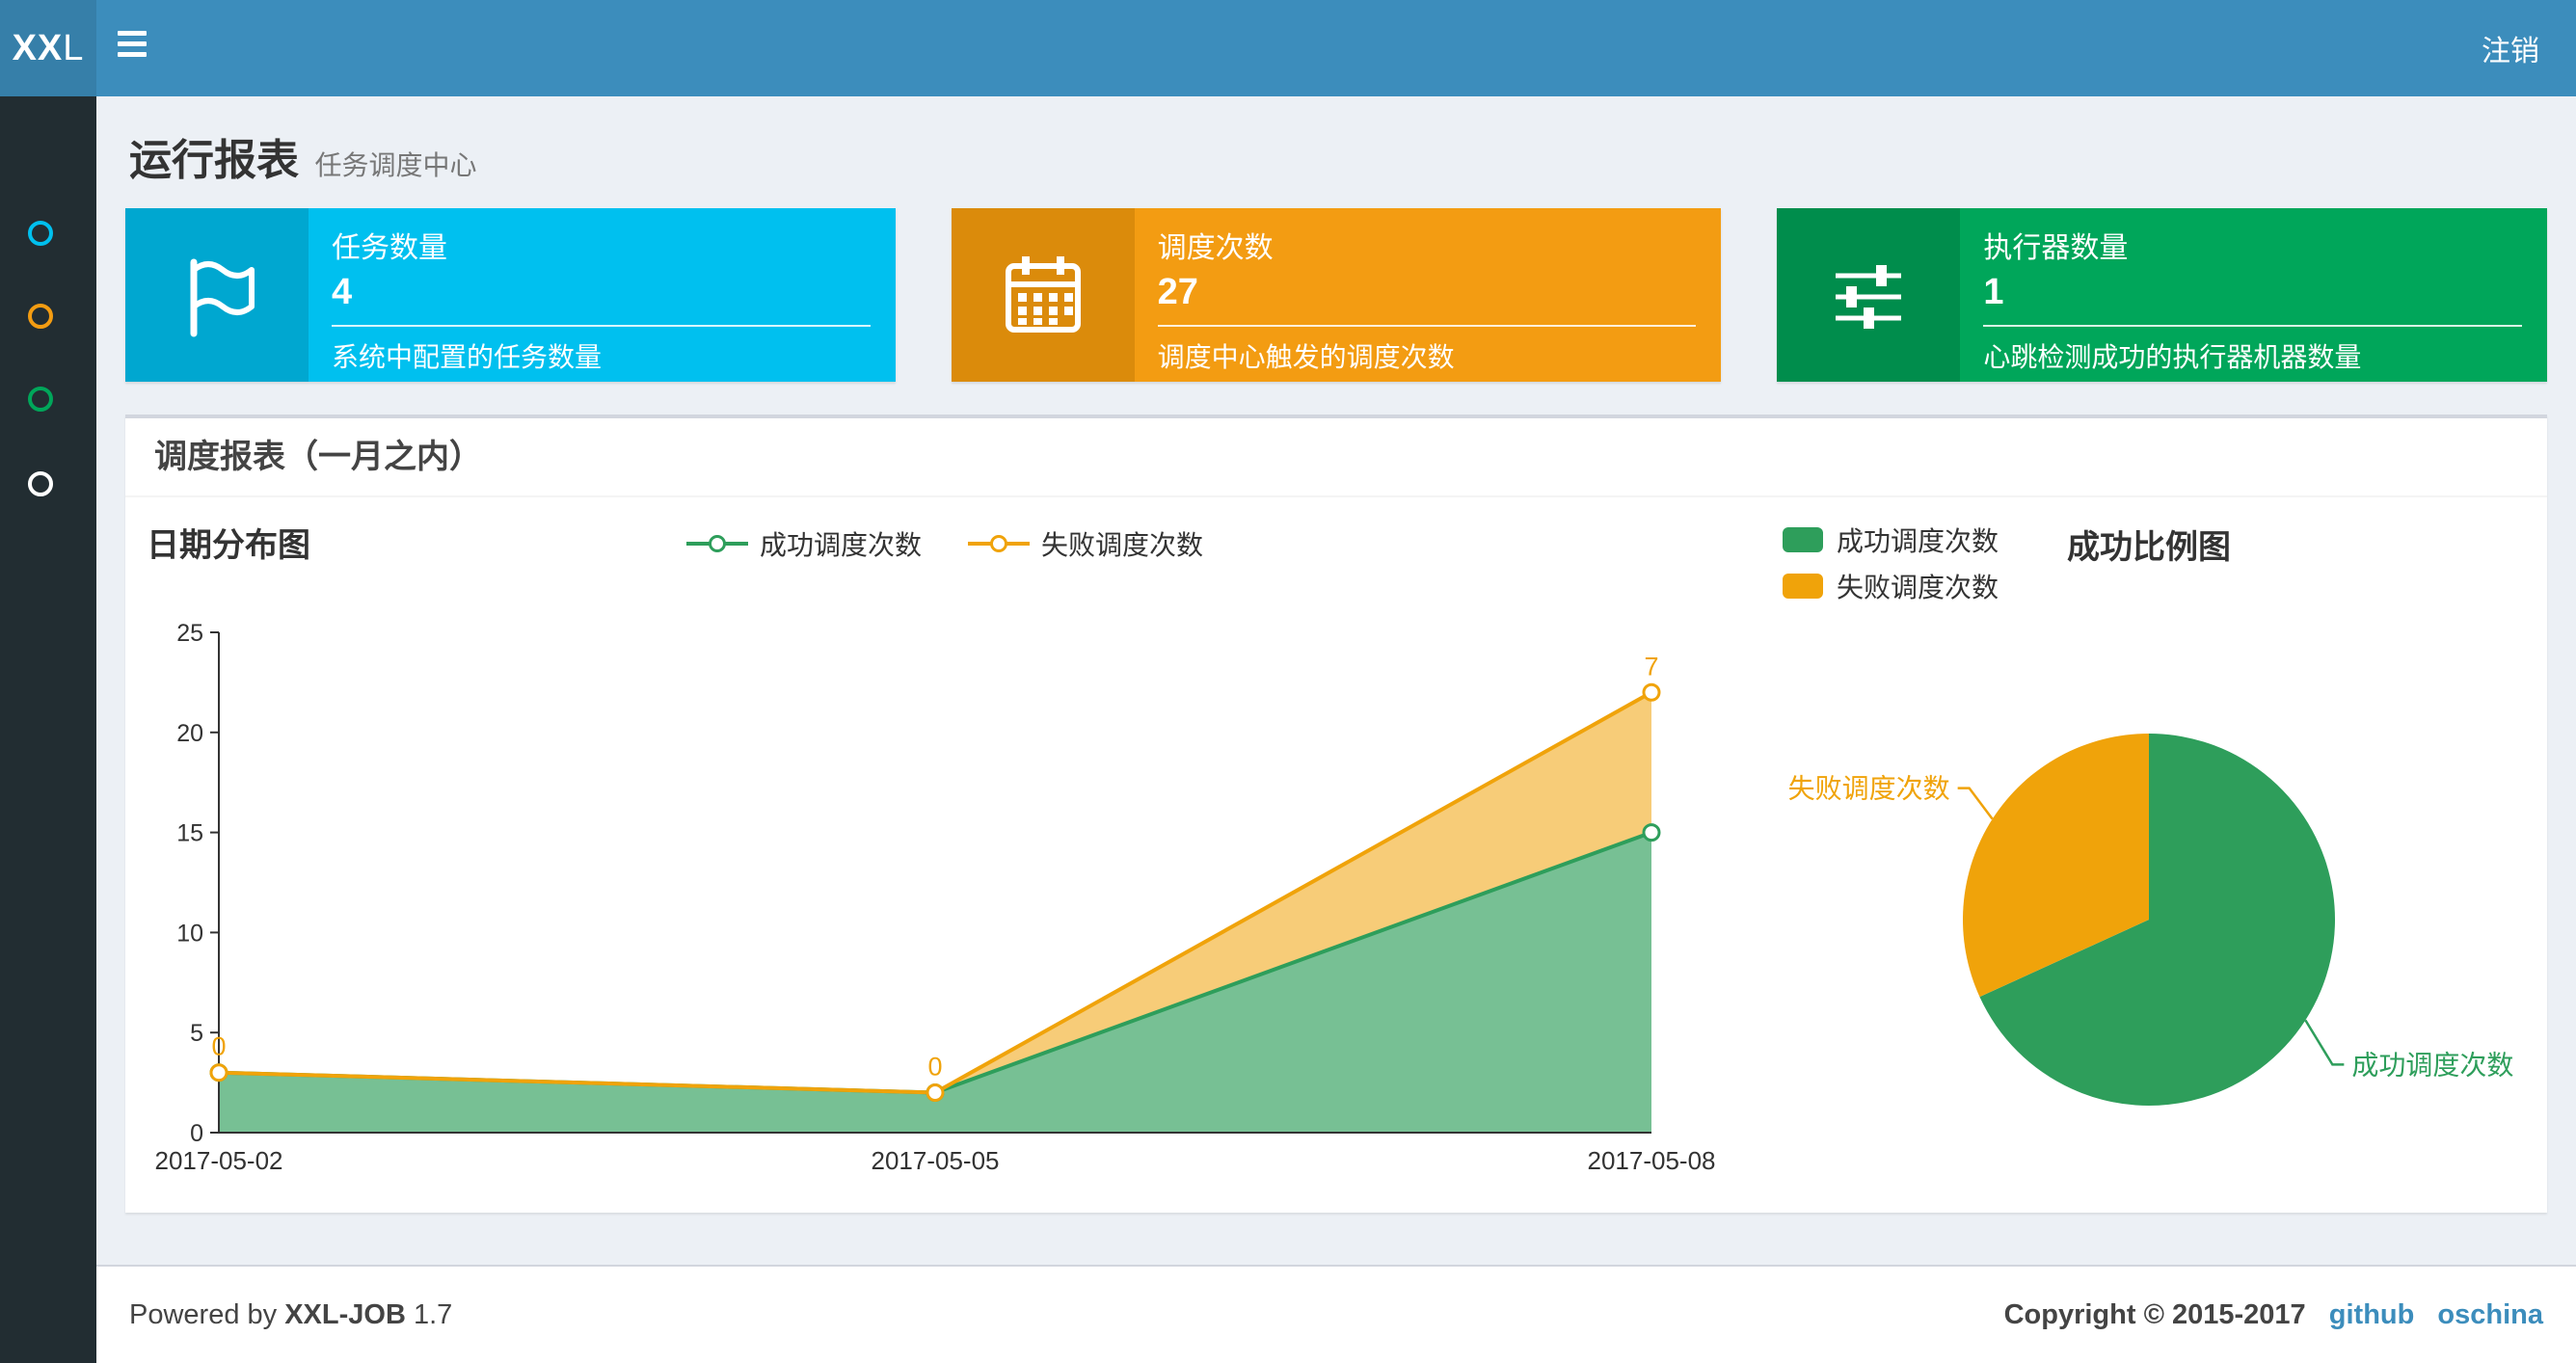 The image size is (2576, 1363). Describe the element at coordinates (48, 729) in the screenshot. I see `sidebar` at that location.